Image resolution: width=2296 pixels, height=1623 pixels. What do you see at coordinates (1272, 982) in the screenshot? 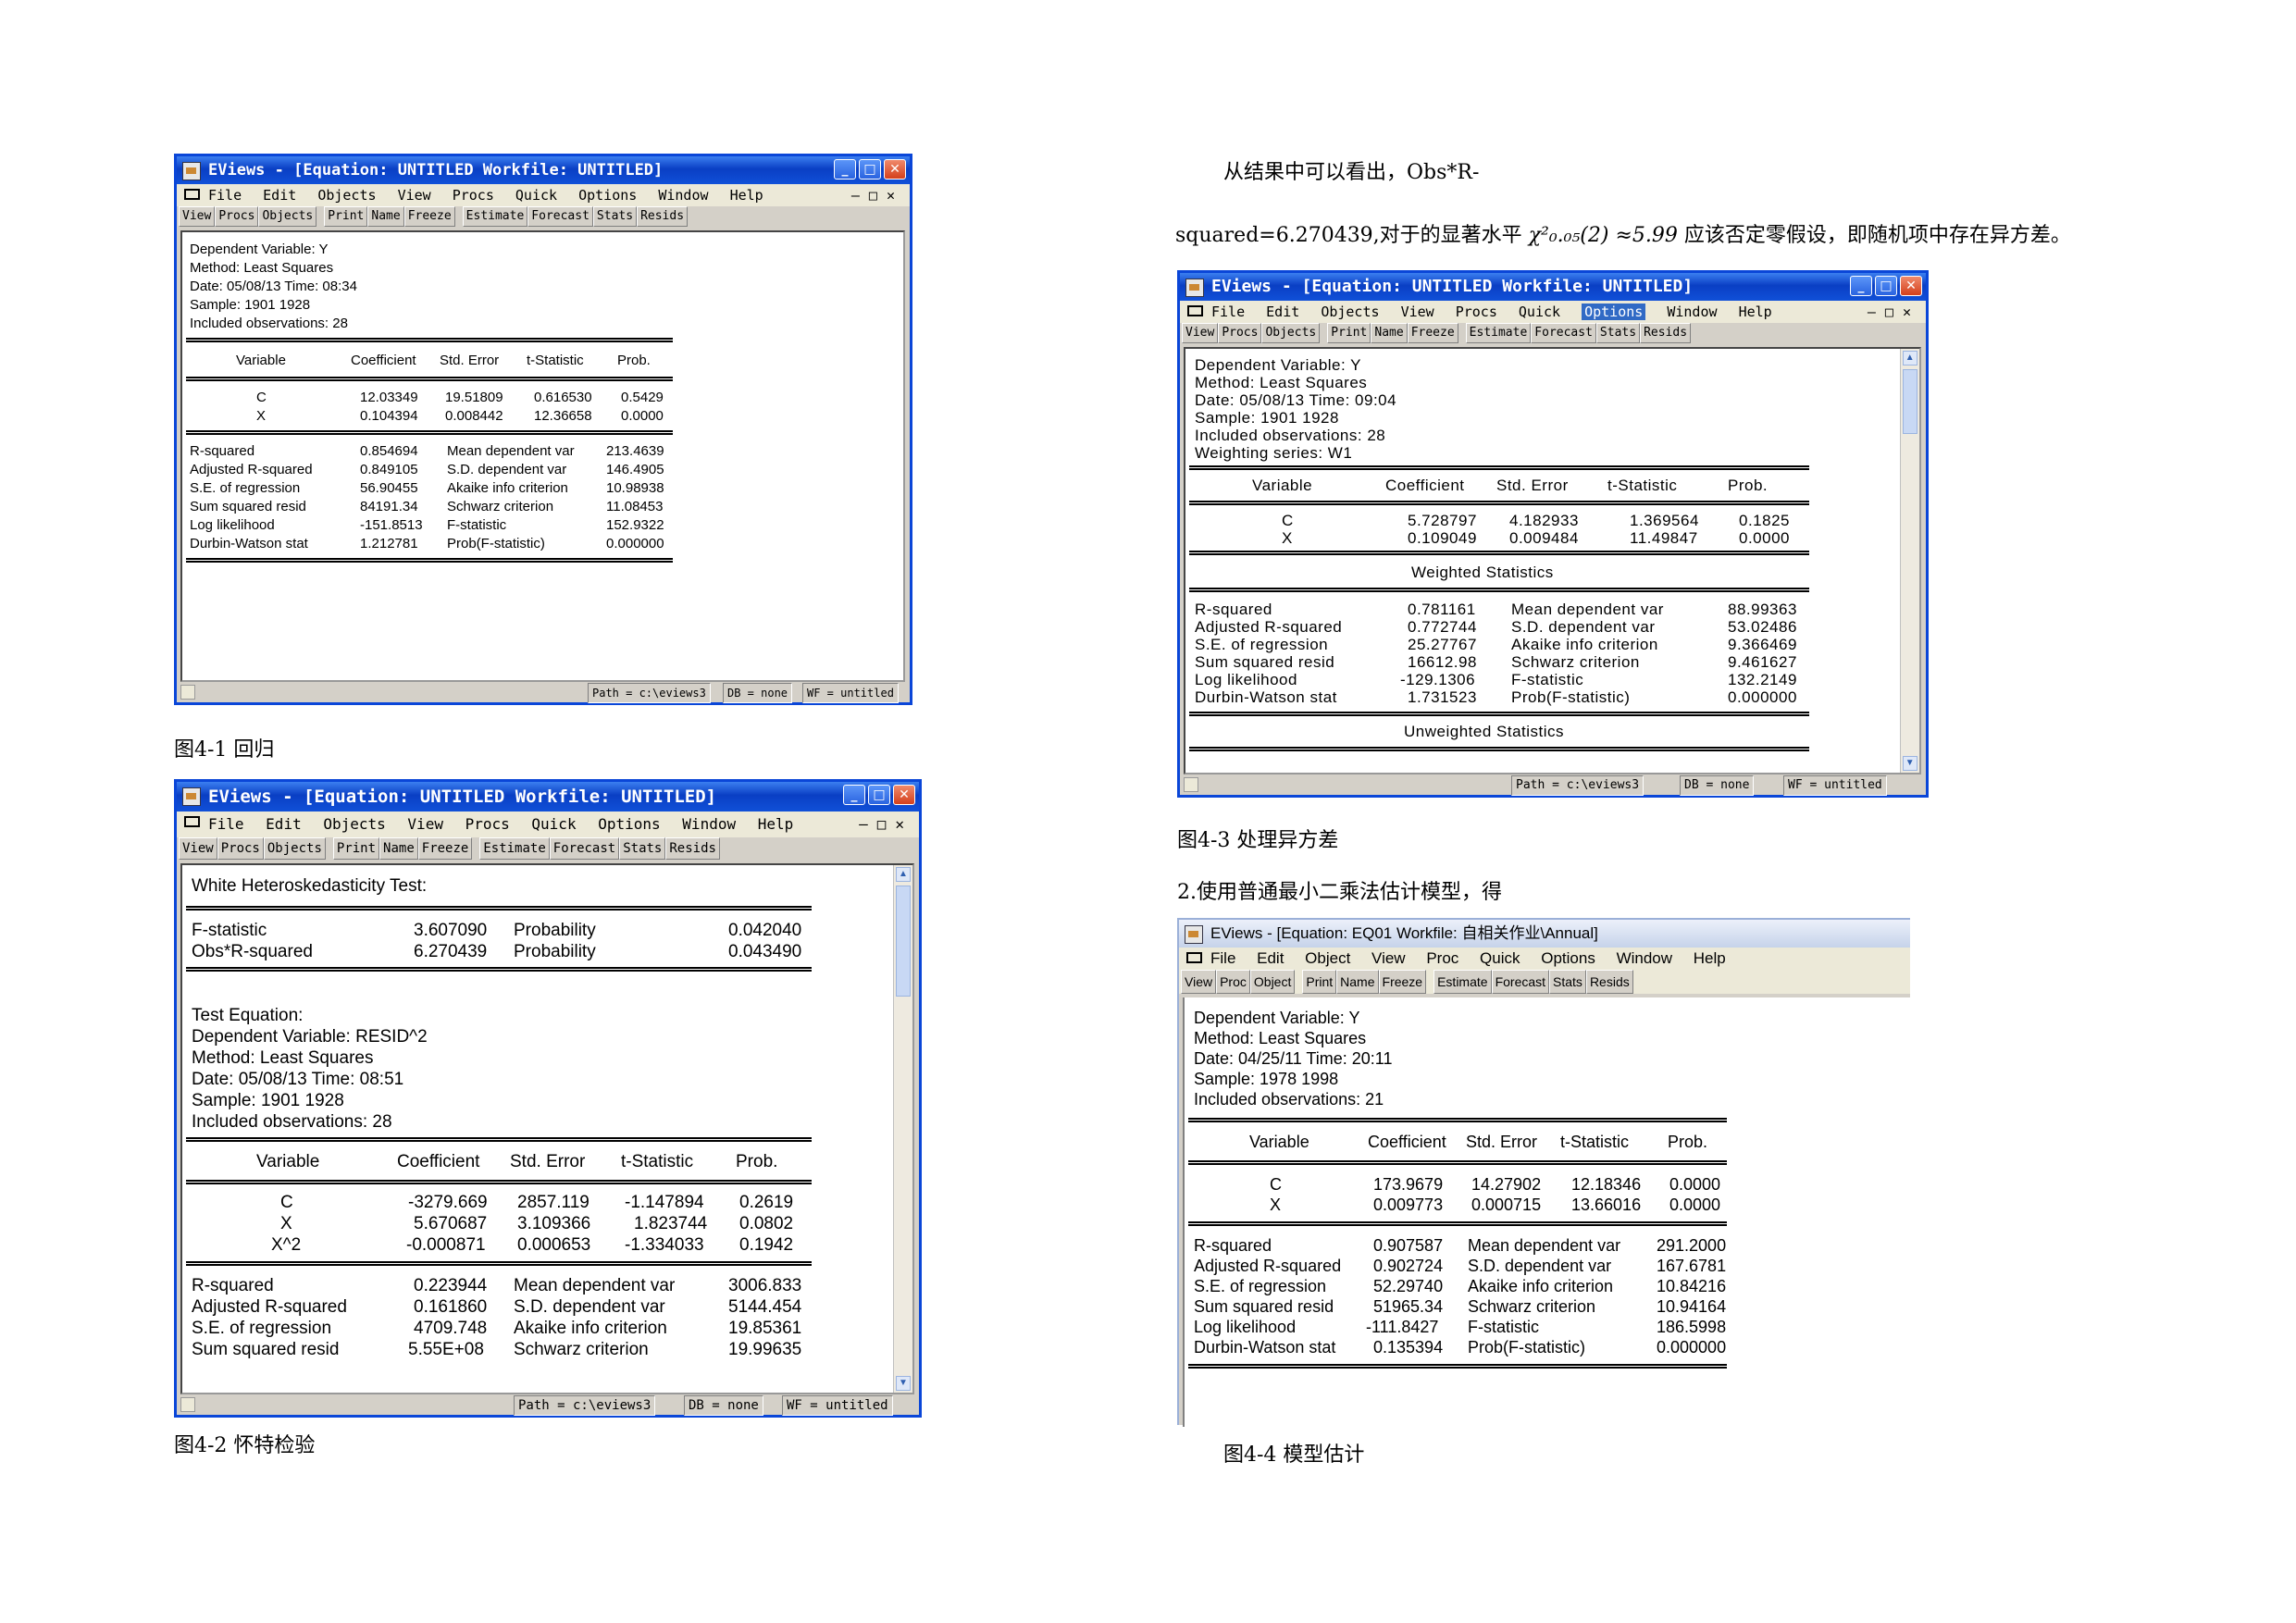
I see `toolbar-object-button: Object` at bounding box center [1272, 982].